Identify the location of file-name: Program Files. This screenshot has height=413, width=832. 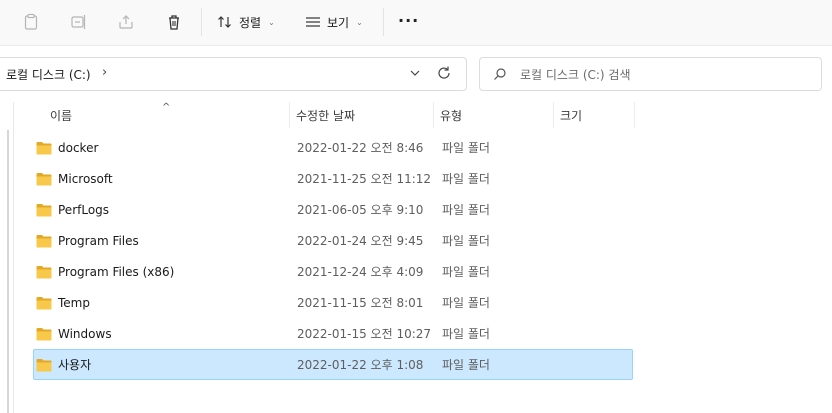
(98, 240).